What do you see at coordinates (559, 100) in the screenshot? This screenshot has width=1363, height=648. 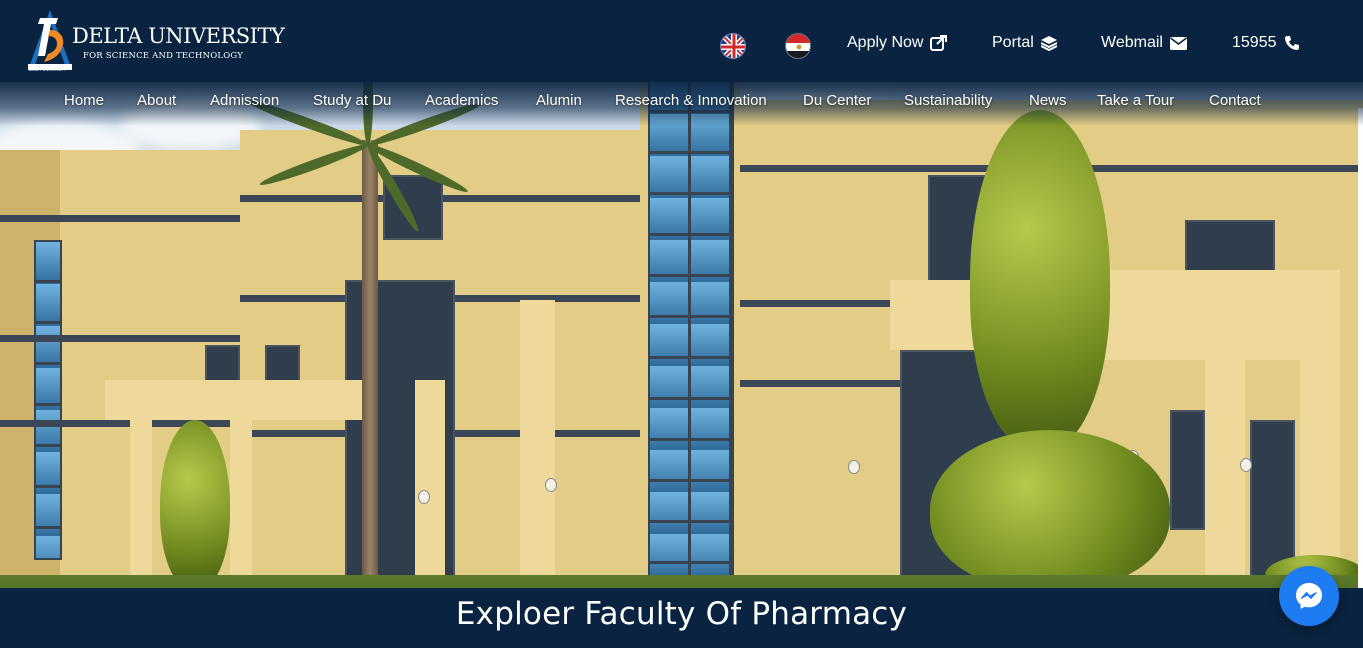 I see `nav-alumin: Alumin` at bounding box center [559, 100].